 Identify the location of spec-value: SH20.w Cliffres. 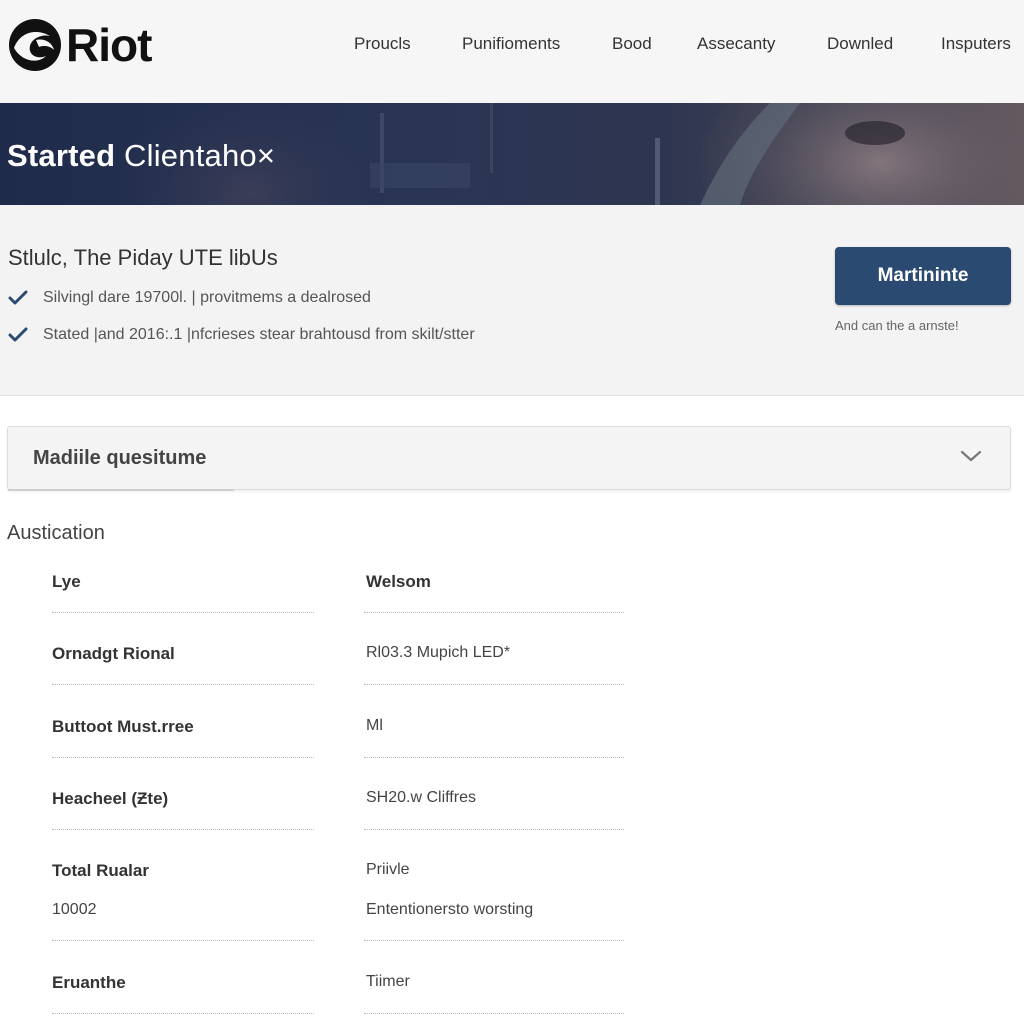
(421, 797).